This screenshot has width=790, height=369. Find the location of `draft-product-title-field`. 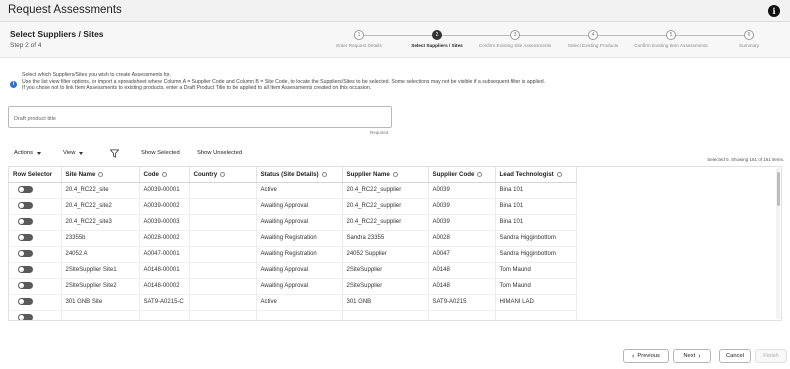

draft-product-title-field is located at coordinates (200, 117).